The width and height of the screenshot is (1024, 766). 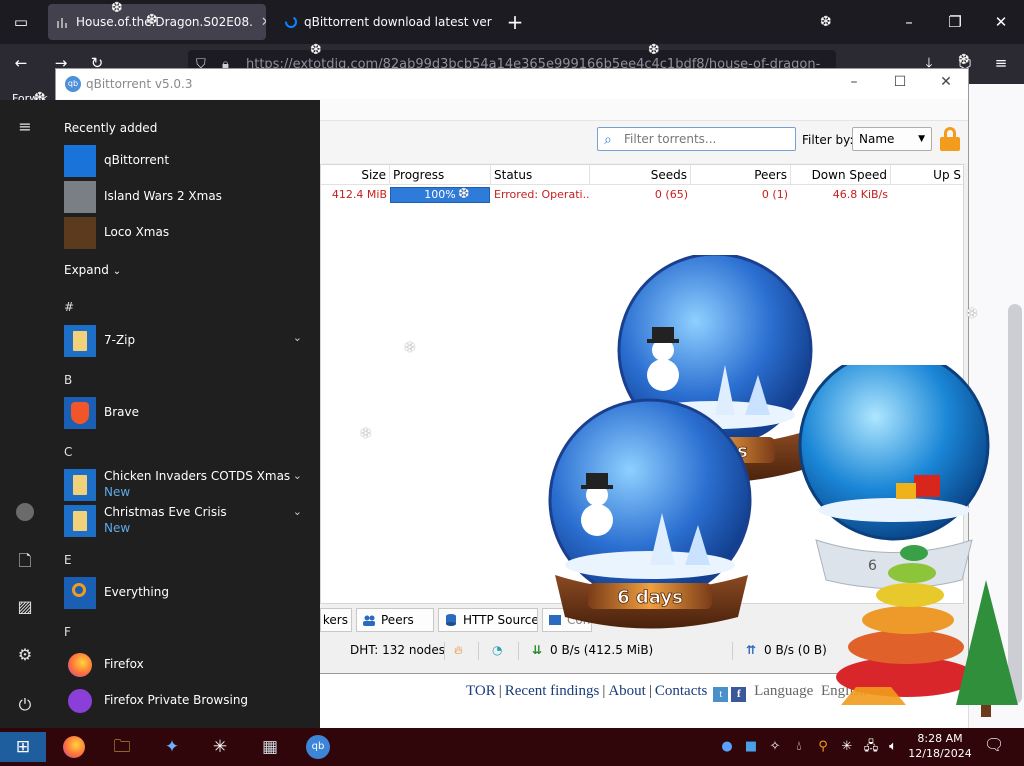 I want to click on windows-start-icon: ⊞, so click(x=23, y=747).